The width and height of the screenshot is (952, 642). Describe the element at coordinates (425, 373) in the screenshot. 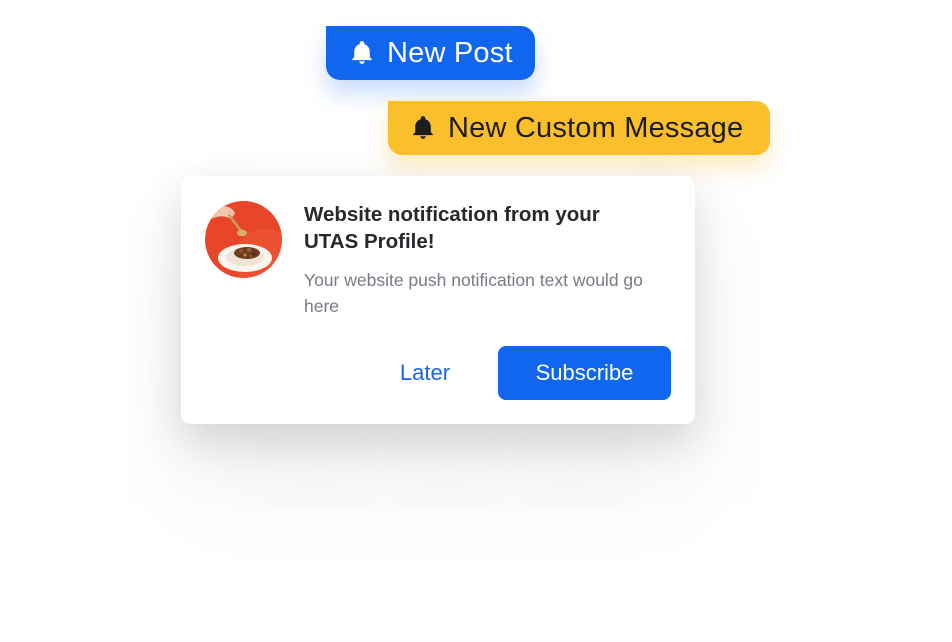

I see `later-button: Later` at that location.